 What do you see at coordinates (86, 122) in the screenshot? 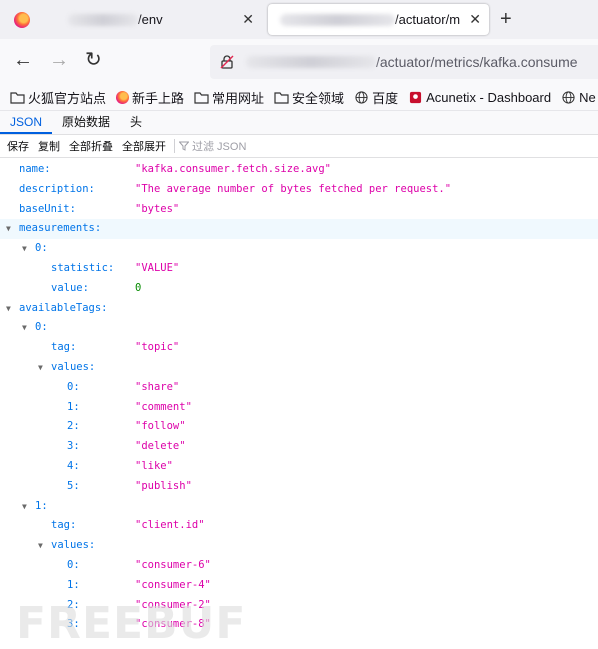
I see `tab-raw-data: 原始数据` at bounding box center [86, 122].